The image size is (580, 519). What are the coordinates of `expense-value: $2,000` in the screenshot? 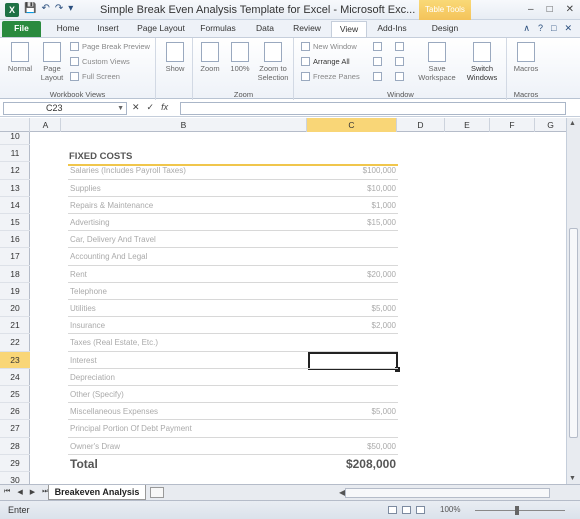 It's located at (353, 325).